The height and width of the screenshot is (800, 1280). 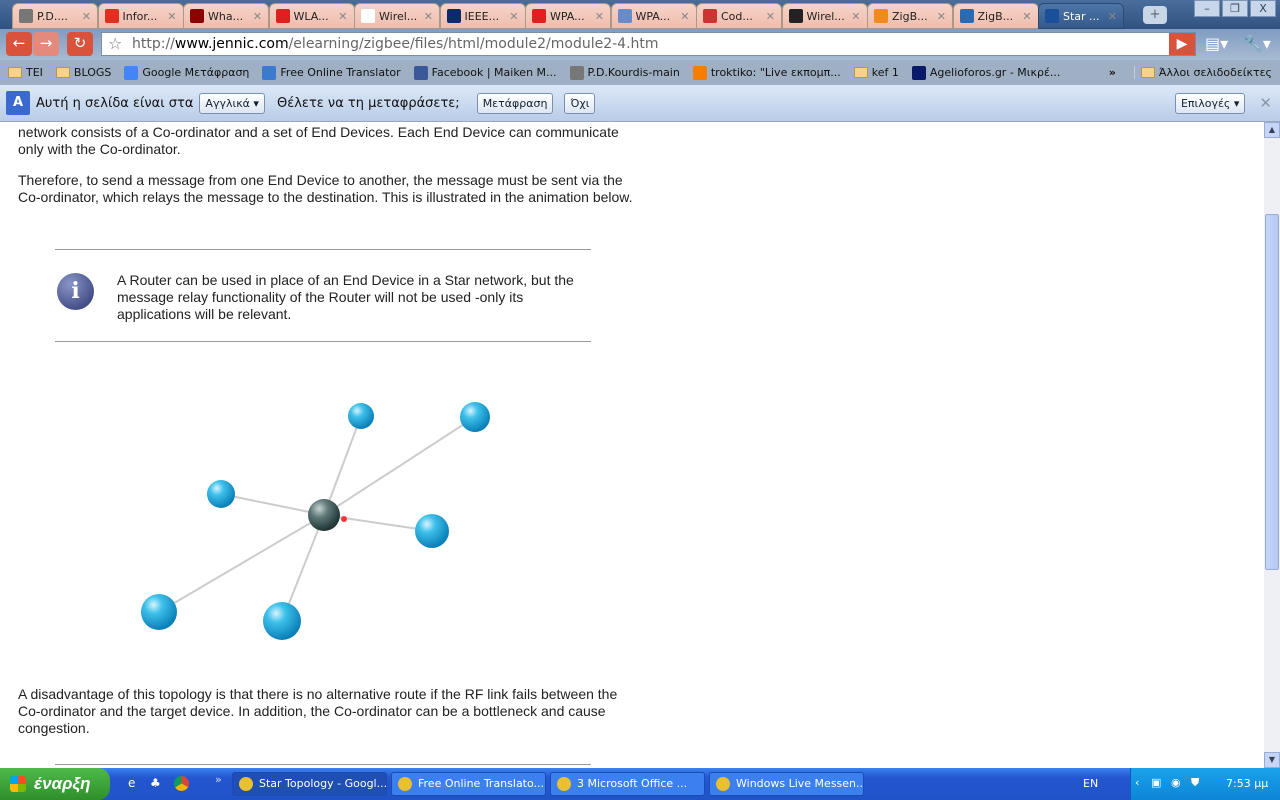 What do you see at coordinates (1247, 783) in the screenshot?
I see `clock: 7:53 μμ` at bounding box center [1247, 783].